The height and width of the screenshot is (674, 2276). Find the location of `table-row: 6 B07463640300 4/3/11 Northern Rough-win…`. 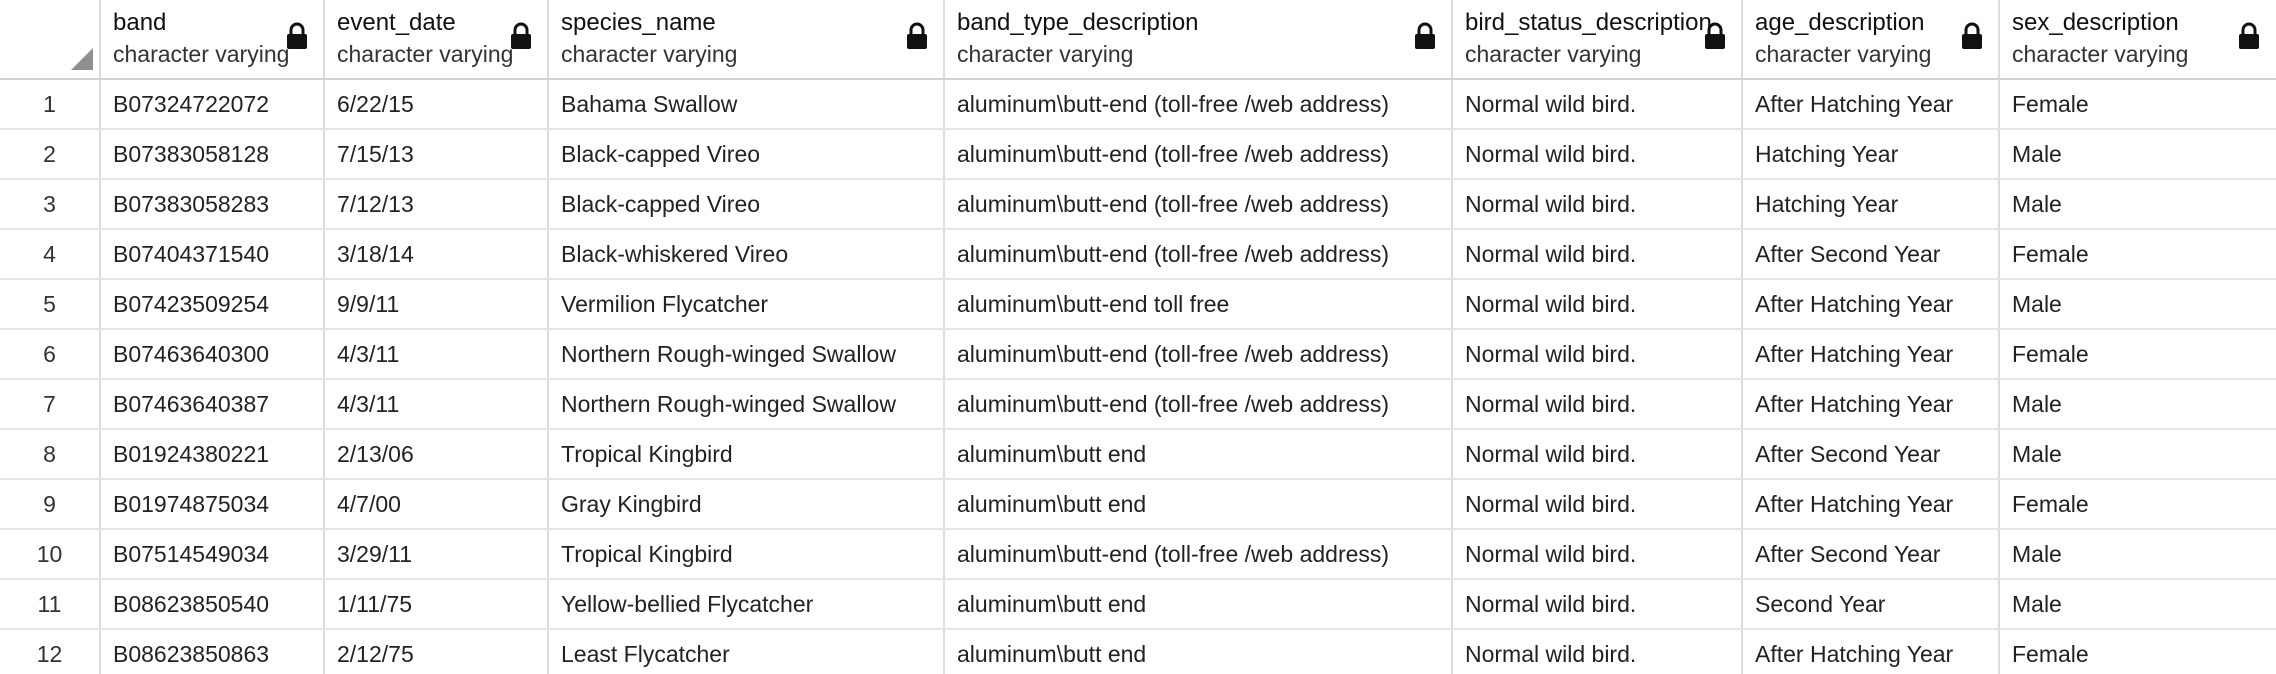

table-row: 6 B07463640300 4/3/11 Northern Rough-win… is located at coordinates (1138, 354).